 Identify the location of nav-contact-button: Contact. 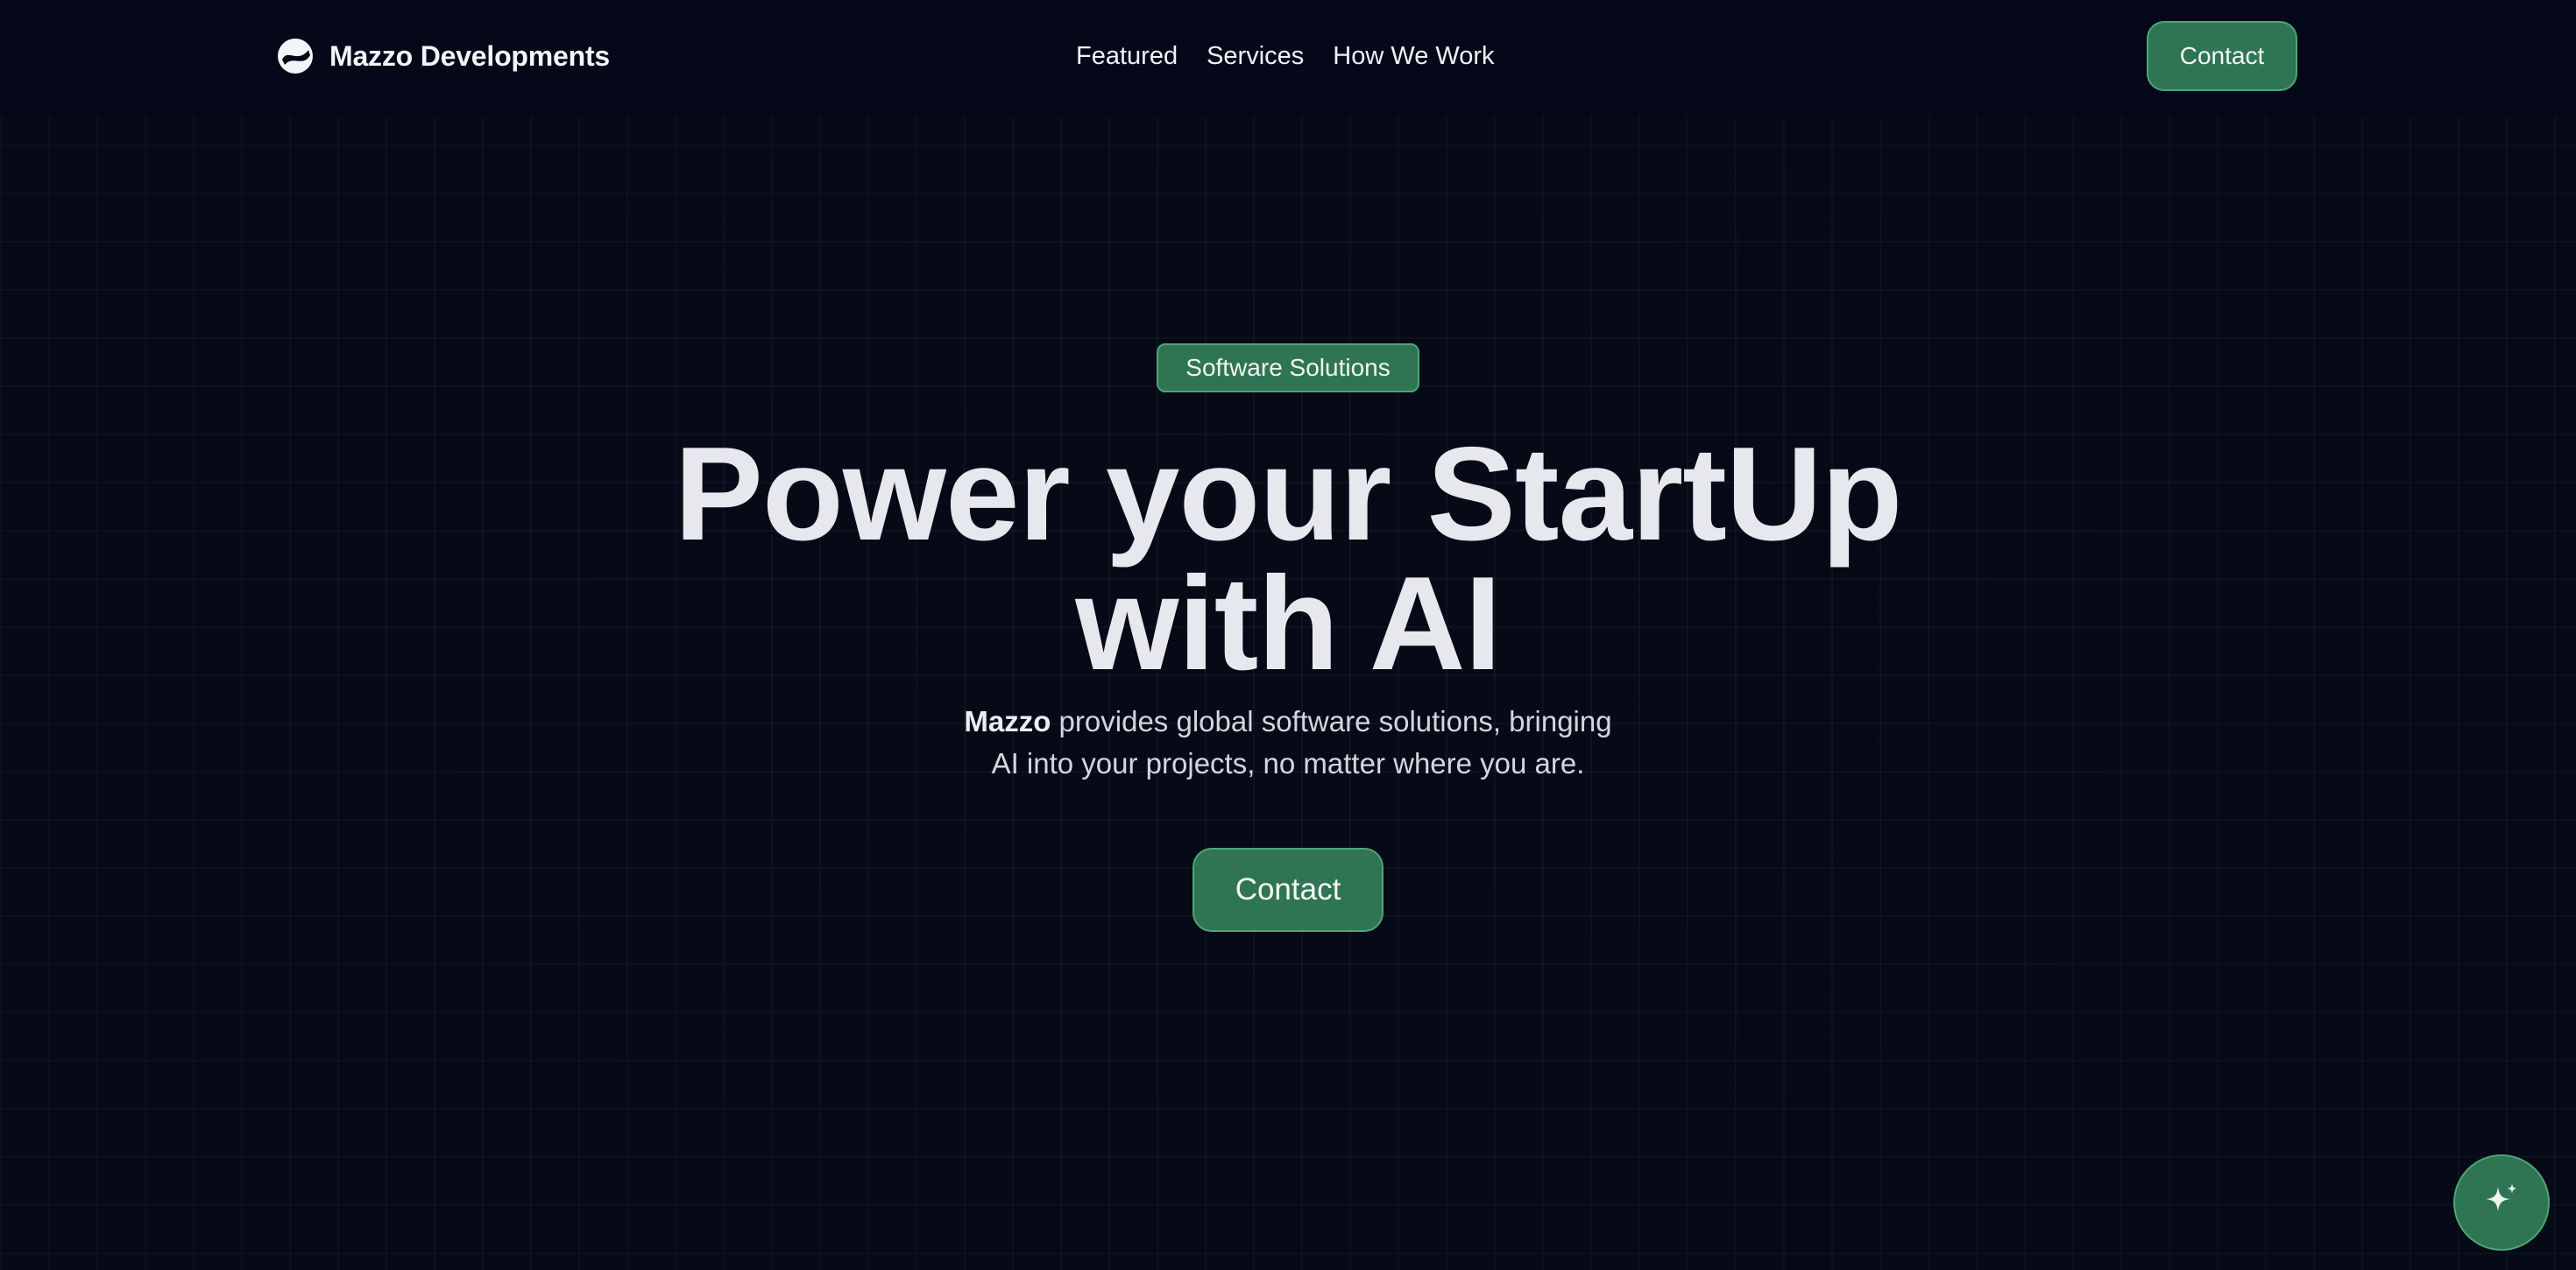
(2222, 56).